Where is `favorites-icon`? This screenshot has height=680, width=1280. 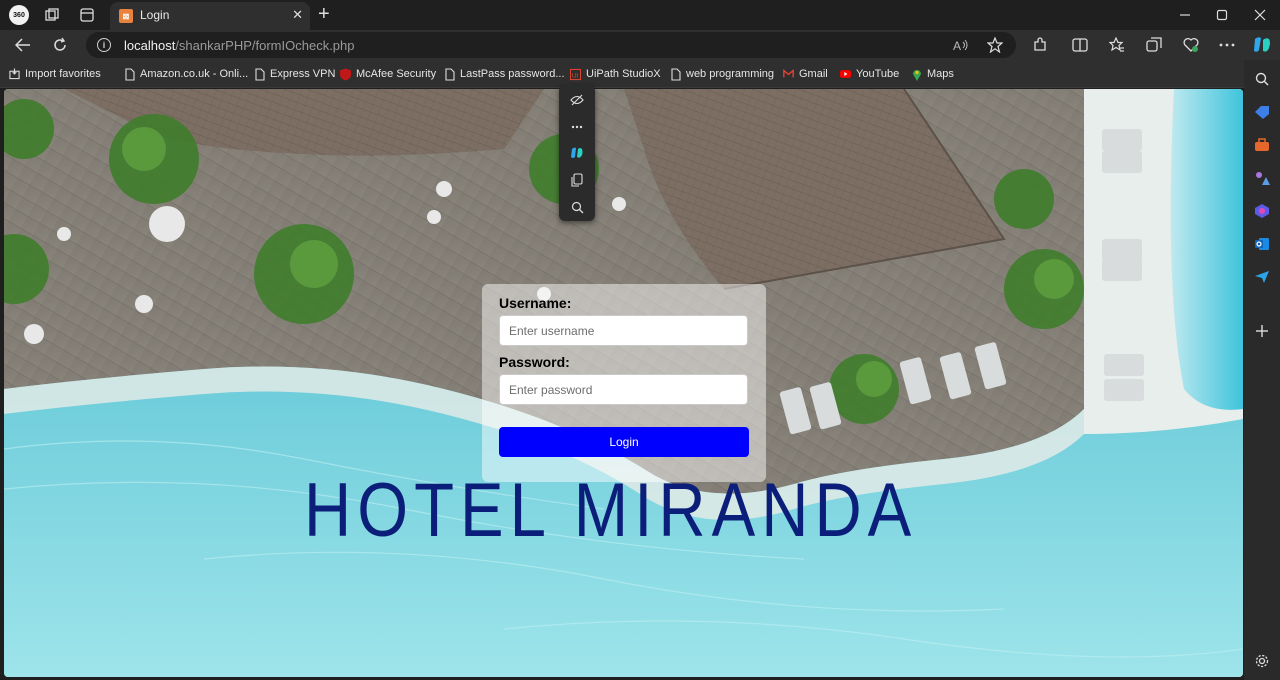 favorites-icon is located at coordinates (1117, 45).